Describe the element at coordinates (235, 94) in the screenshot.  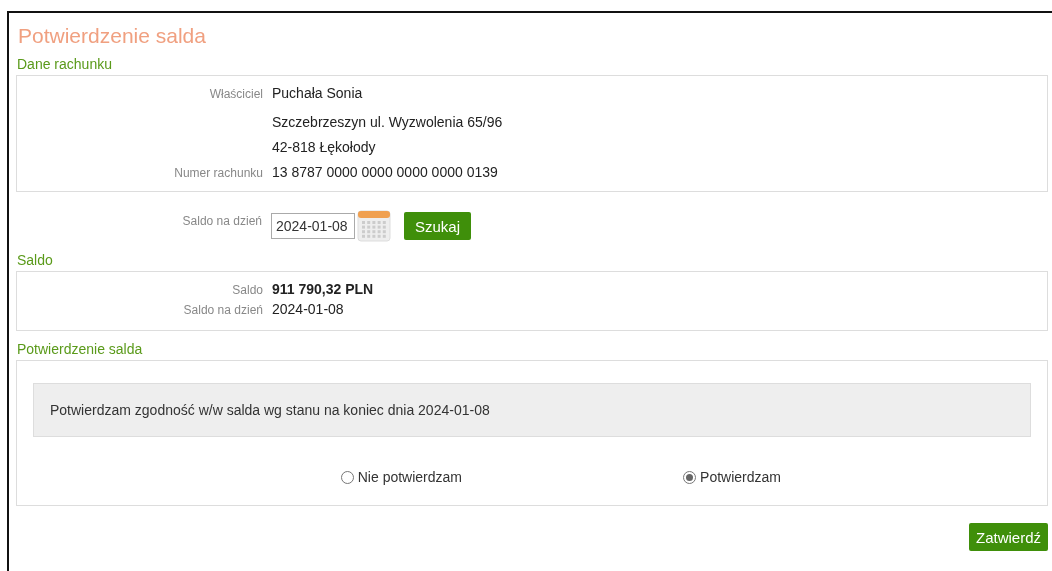
I see `field-label: Właściciel` at that location.